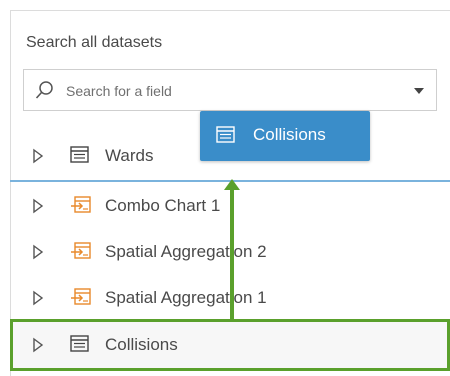 The height and width of the screenshot is (376, 450). Describe the element at coordinates (289, 134) in the screenshot. I see `drag-ghost-label: Collisions` at that location.